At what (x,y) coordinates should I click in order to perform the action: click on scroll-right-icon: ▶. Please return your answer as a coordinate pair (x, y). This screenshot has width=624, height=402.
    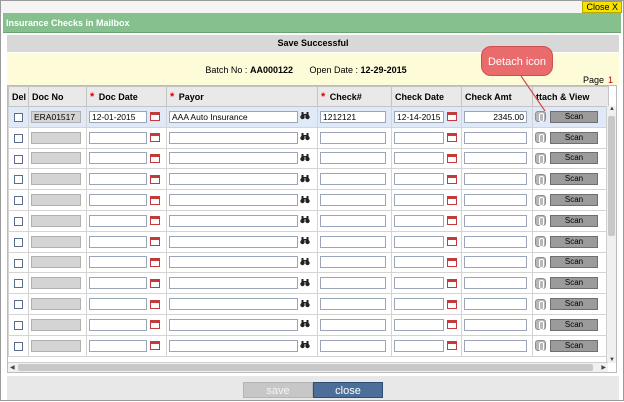
    Looking at the image, I should click on (603, 367).